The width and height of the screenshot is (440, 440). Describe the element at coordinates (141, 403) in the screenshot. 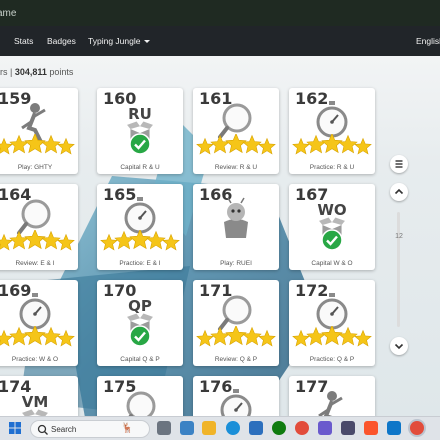

I see `magnifier-icon` at that location.